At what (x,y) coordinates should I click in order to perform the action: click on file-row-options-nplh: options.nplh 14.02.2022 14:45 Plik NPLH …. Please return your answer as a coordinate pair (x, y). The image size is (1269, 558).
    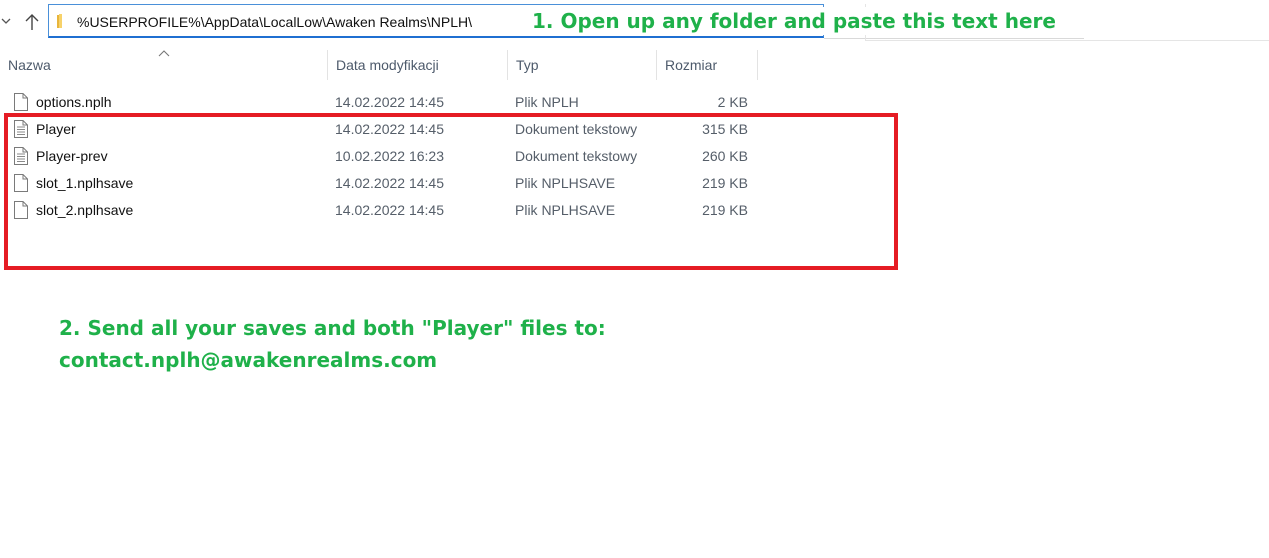
    Looking at the image, I should click on (400, 102).